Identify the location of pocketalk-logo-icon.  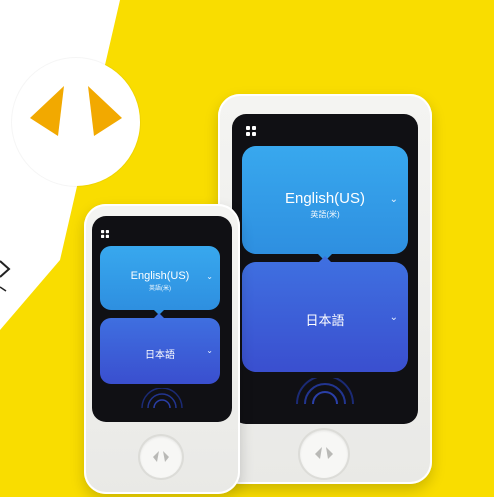
(76, 111).